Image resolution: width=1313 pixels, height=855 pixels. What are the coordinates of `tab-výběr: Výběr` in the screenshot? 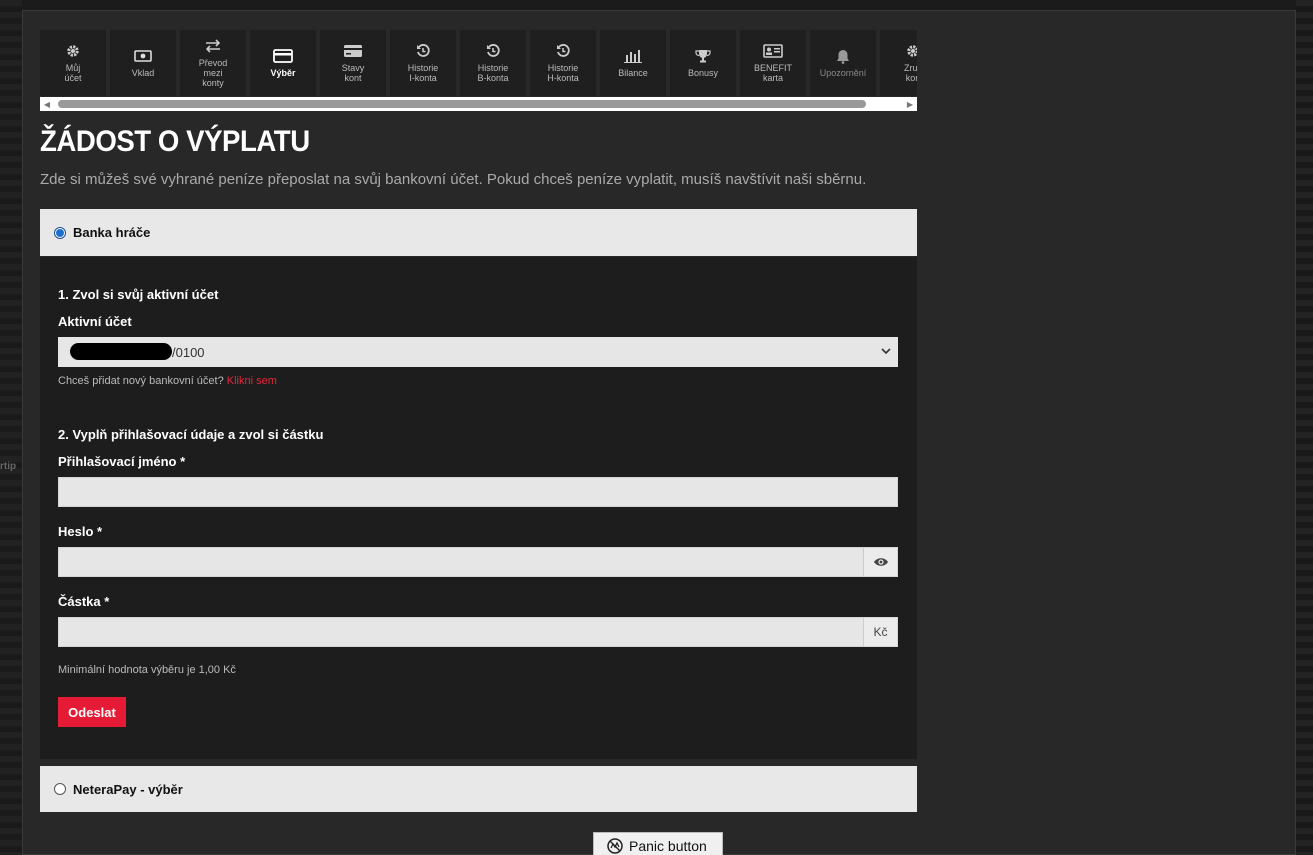 It's located at (283, 63).